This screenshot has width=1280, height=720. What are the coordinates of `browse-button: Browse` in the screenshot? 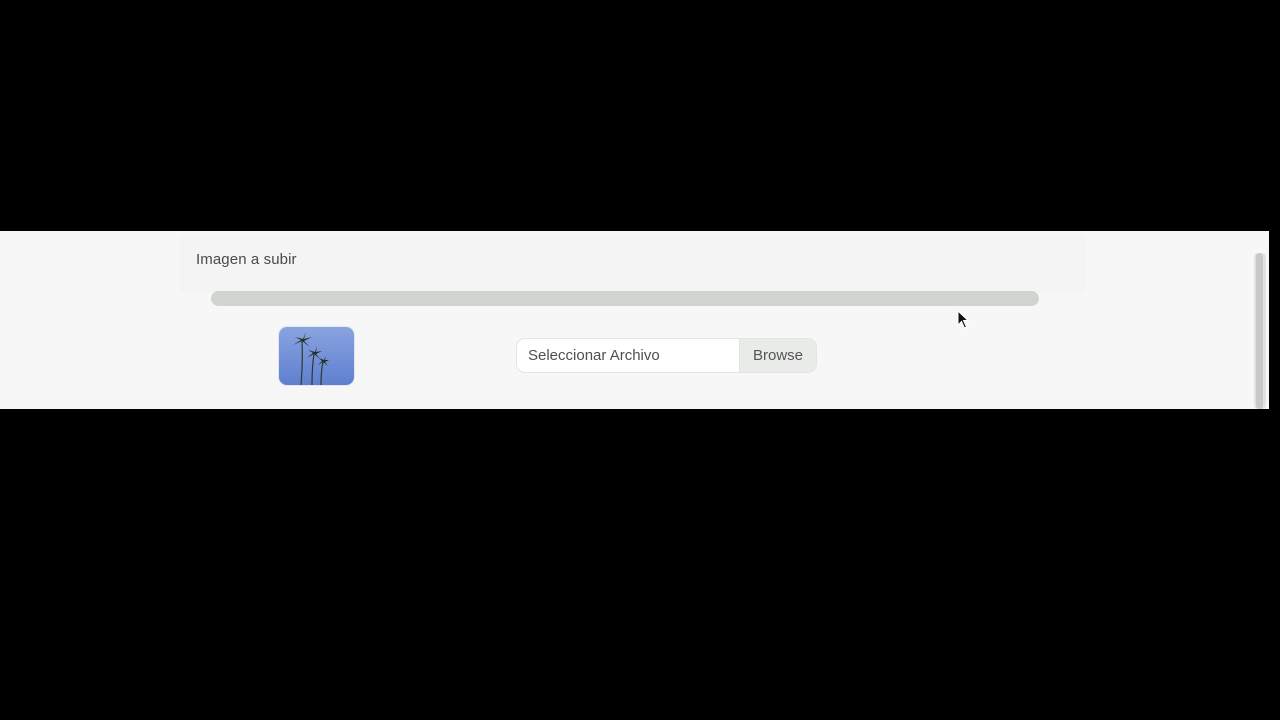 It's located at (777, 355).